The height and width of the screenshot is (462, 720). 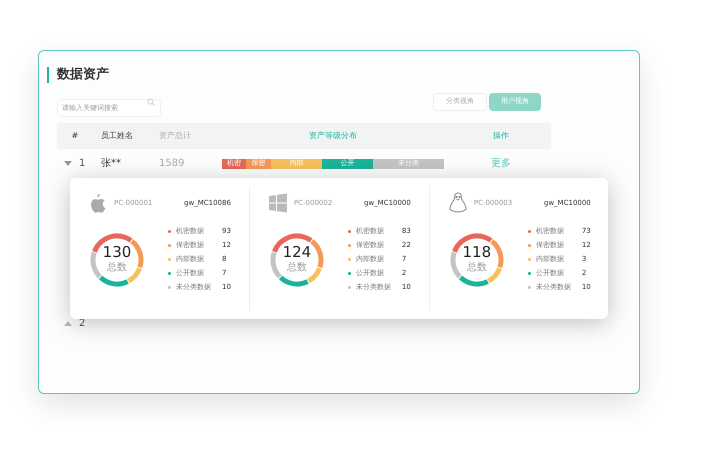 What do you see at coordinates (333, 136) in the screenshot?
I see `column-header: 资产等级分布` at bounding box center [333, 136].